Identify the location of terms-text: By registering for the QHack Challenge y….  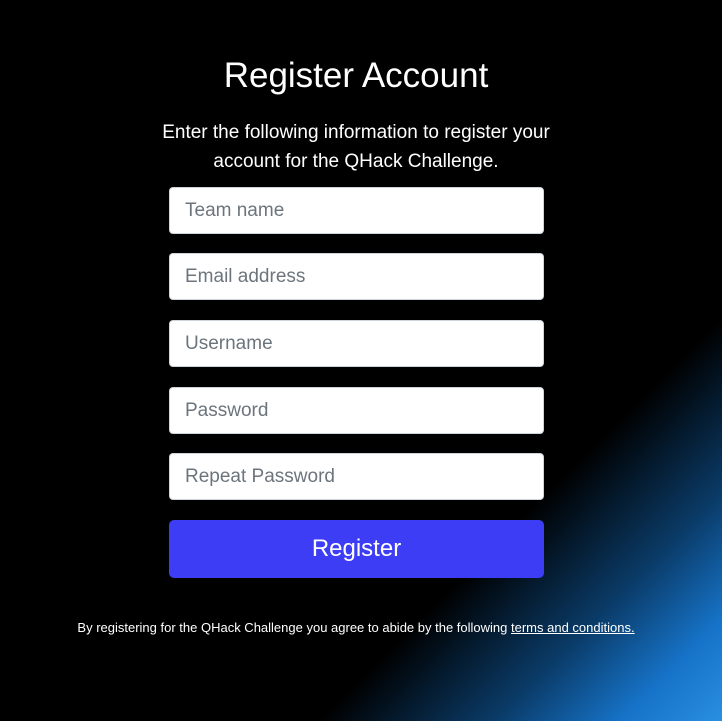
(294, 627).